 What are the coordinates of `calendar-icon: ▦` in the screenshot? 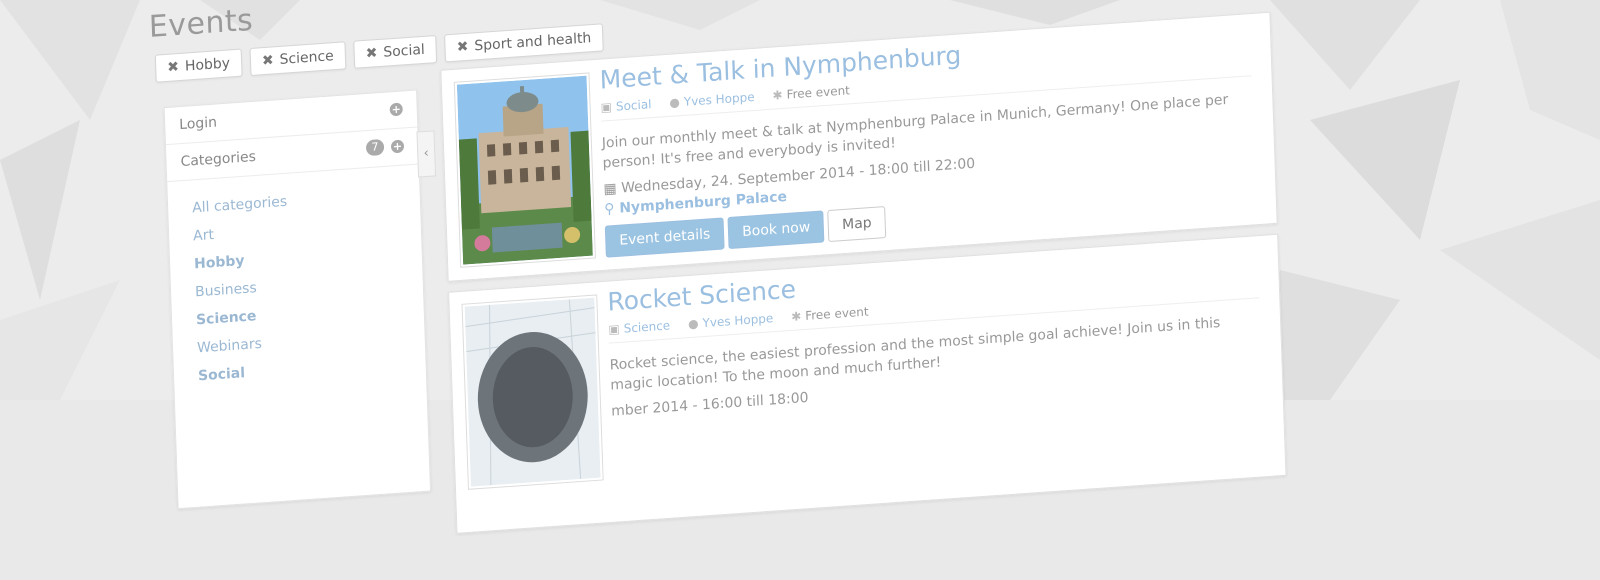 It's located at (612, 189).